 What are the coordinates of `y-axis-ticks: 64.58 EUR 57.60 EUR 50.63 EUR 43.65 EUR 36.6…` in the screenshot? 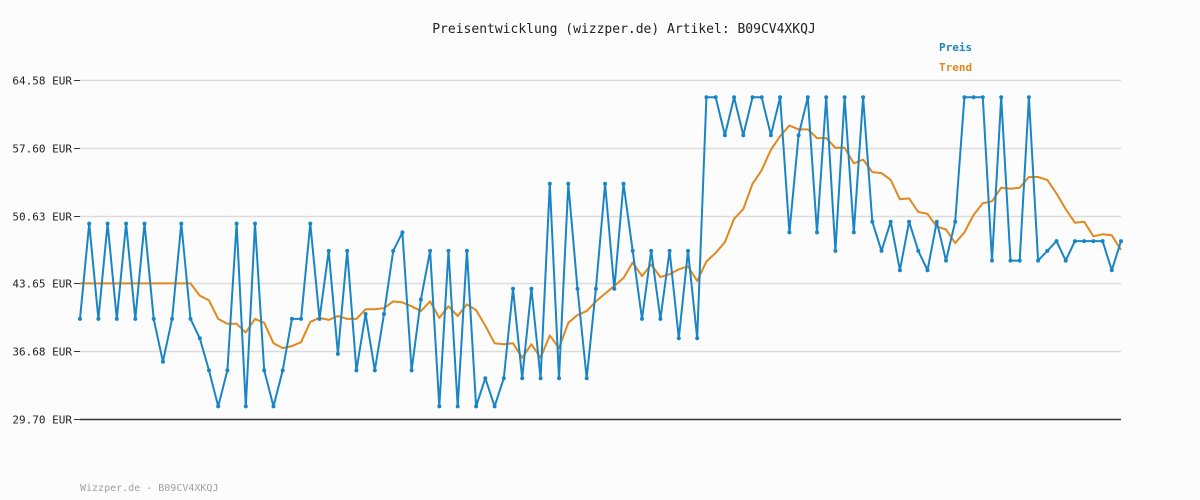 It's located at (46, 251).